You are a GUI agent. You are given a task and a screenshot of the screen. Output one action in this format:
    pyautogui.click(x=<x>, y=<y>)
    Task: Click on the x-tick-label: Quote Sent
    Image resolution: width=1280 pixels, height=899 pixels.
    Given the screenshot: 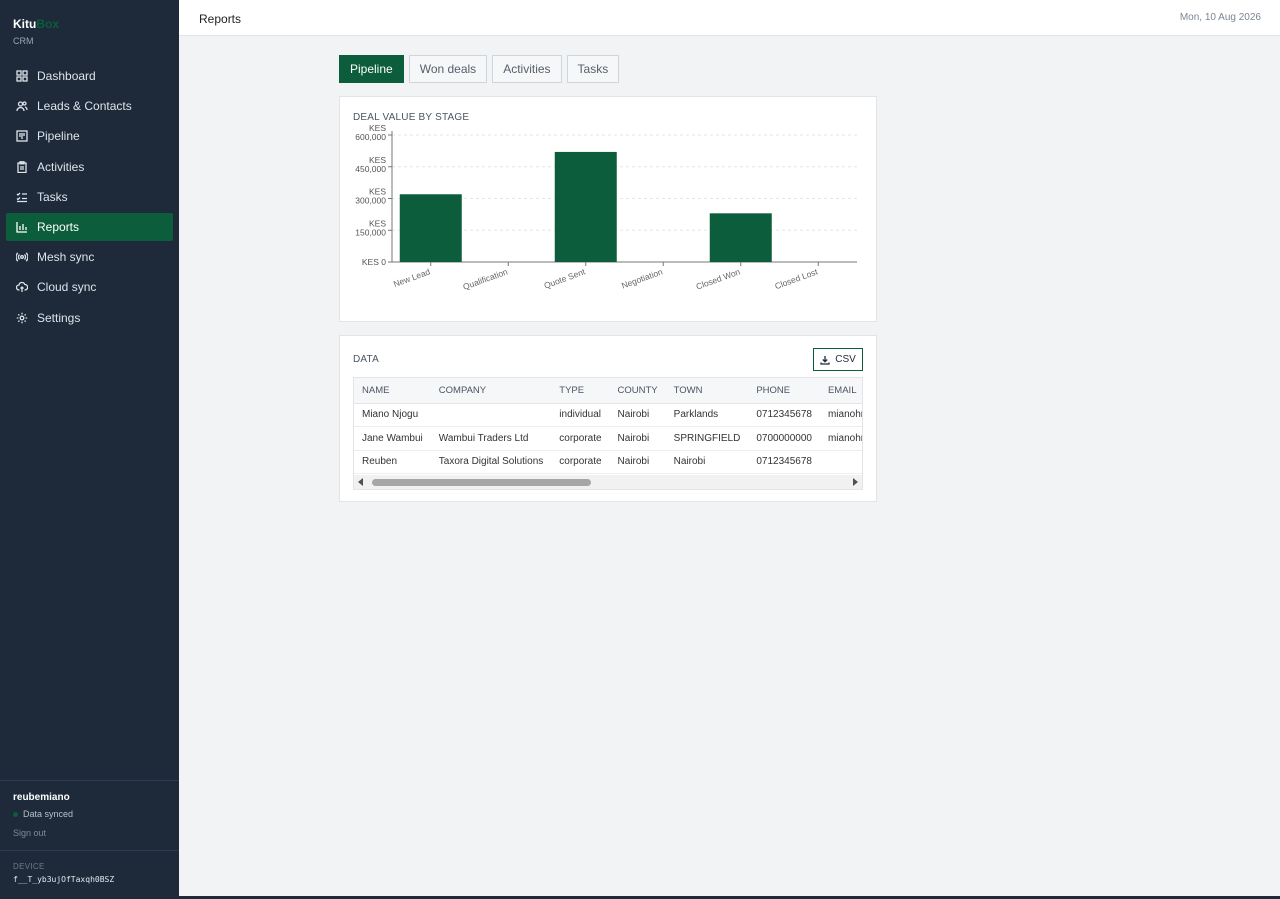 What is the action you would take?
    pyautogui.click(x=565, y=278)
    